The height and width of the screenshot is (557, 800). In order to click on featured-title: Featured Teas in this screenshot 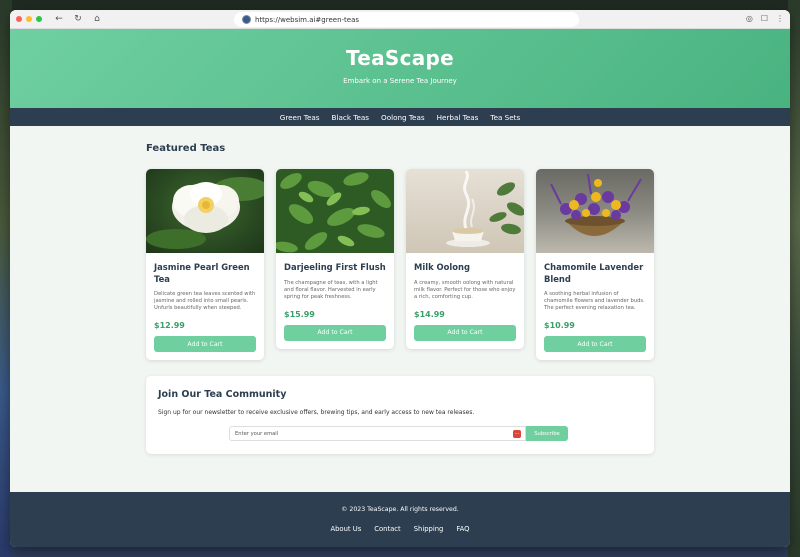, I will do `click(186, 148)`.